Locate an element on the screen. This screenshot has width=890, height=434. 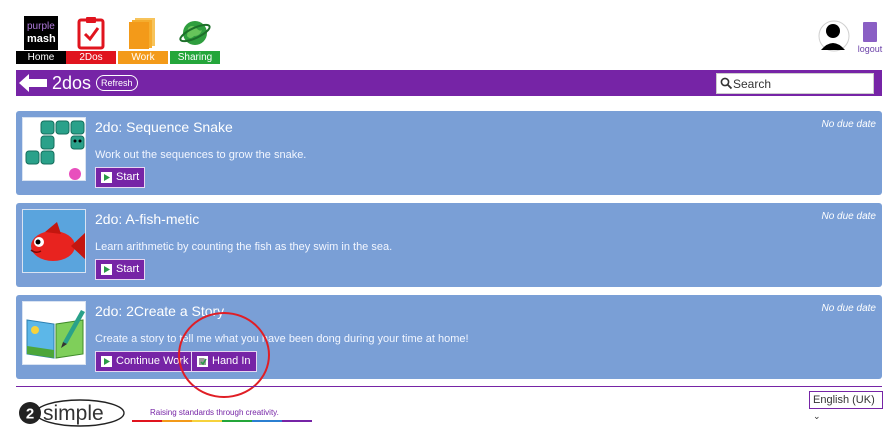
nav-2dos-label: 2Dos is located at coordinates (91, 57).